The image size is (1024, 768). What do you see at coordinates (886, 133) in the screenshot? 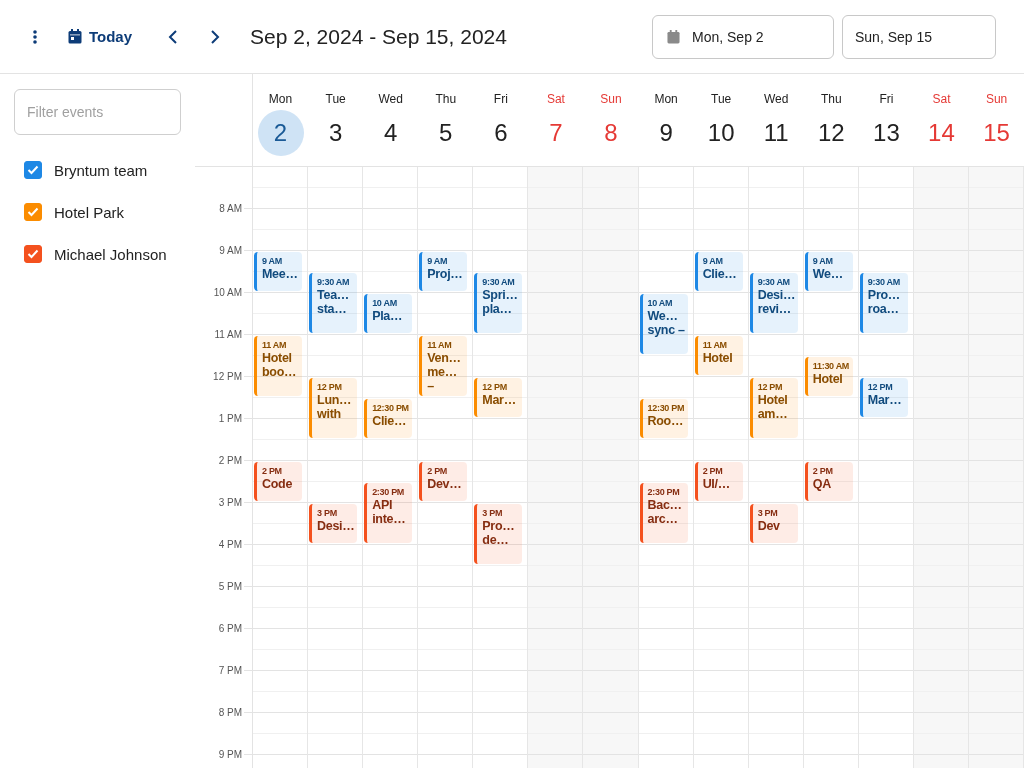
I see `date-number: 13` at bounding box center [886, 133].